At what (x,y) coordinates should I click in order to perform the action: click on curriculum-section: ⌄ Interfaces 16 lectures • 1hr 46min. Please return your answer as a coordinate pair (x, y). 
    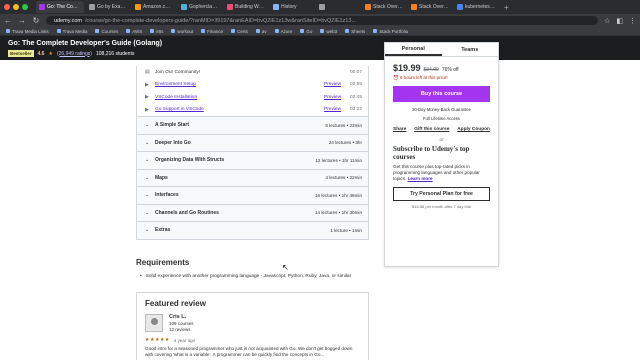
    Looking at the image, I should click on (252, 195).